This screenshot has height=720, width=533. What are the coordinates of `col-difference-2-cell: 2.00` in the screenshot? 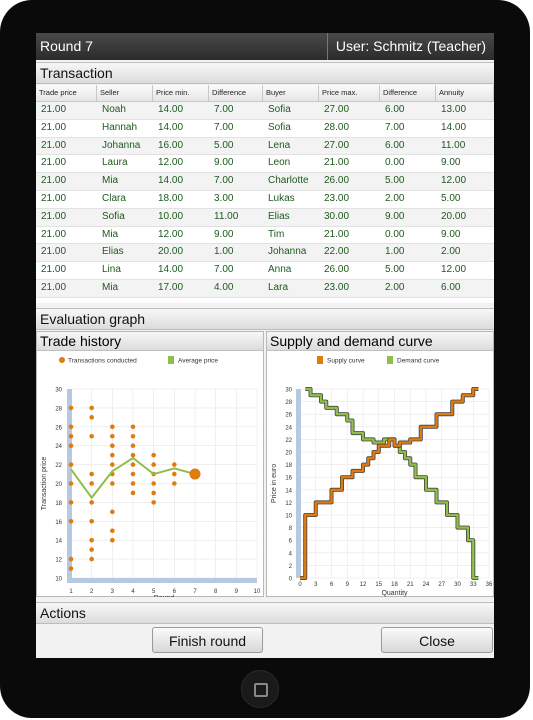 It's located at (395, 287).